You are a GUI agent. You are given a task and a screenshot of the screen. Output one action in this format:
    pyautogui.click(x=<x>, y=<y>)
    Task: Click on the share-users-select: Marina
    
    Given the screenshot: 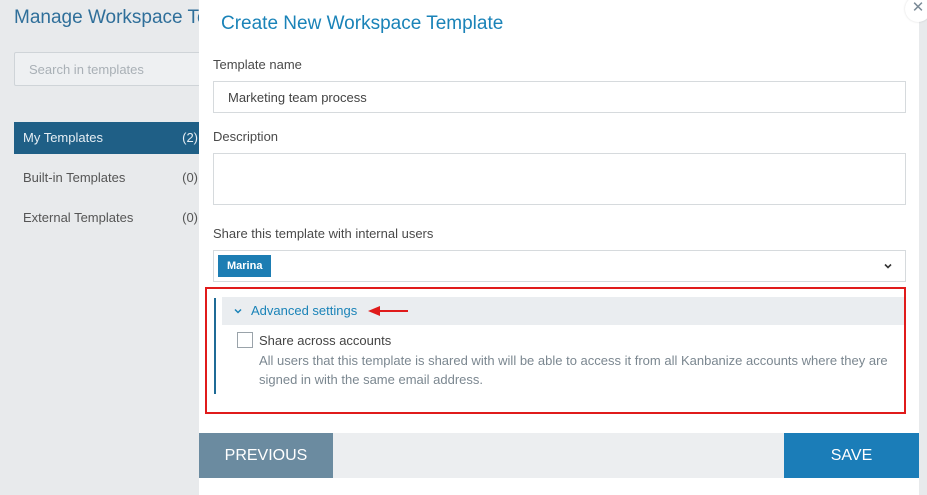 What is the action you would take?
    pyautogui.click(x=559, y=266)
    